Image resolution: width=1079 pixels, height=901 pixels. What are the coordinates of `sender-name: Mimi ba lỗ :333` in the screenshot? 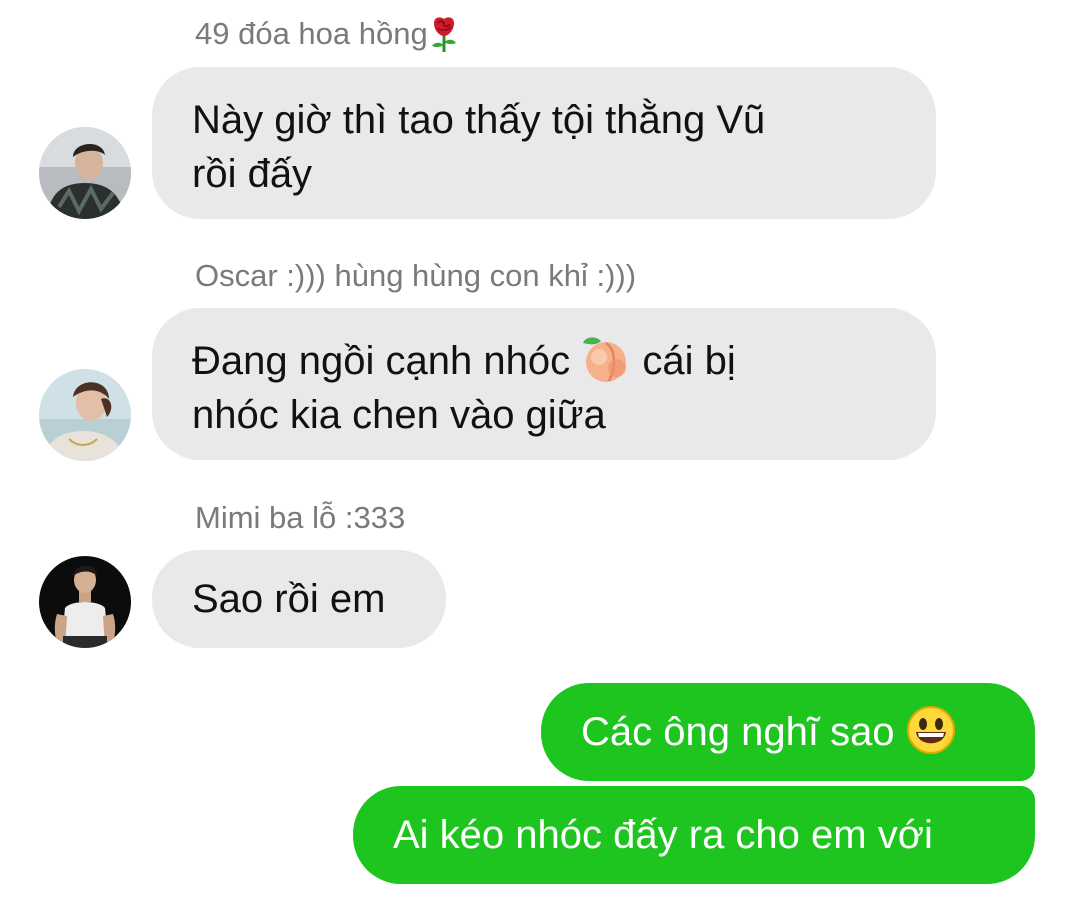 It's located at (300, 517).